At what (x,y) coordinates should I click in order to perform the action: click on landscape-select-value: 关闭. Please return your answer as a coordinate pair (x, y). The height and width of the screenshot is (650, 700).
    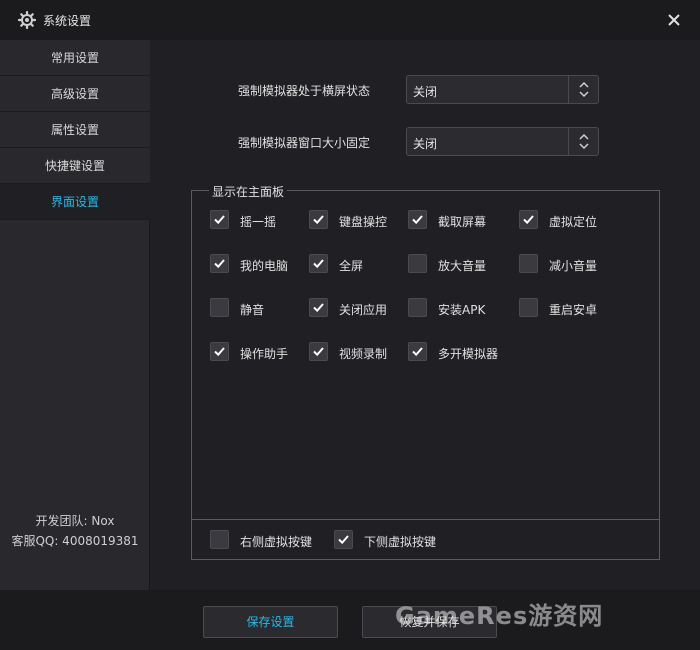
    Looking at the image, I should click on (425, 92).